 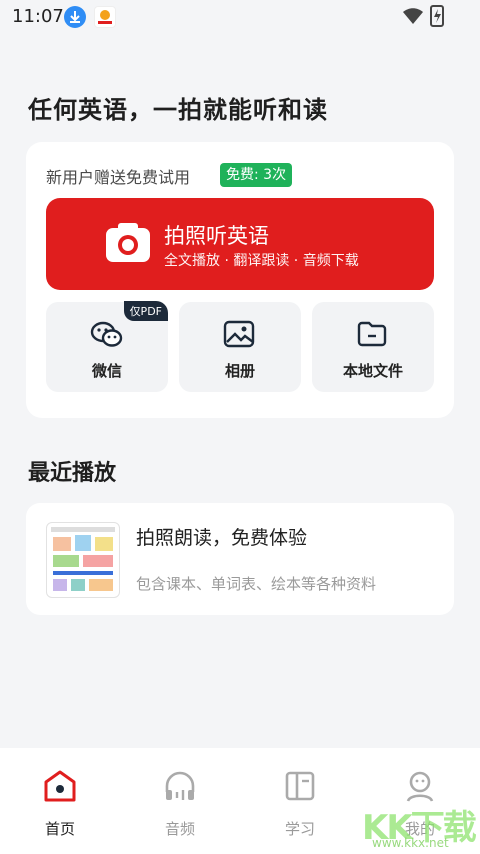 I want to click on folder-icon, so click(x=373, y=337).